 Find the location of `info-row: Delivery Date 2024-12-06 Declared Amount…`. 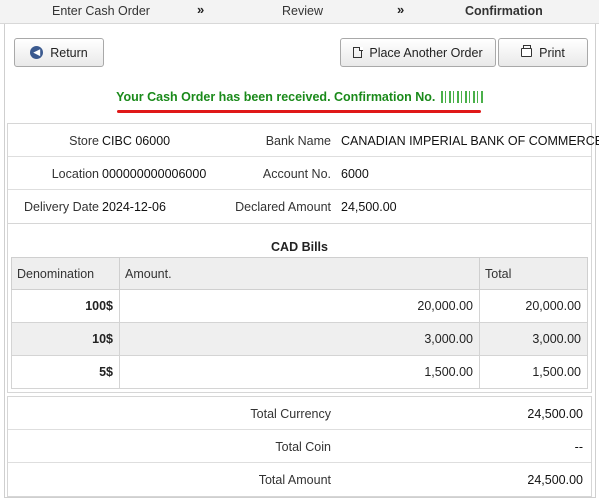

info-row: Delivery Date 2024-12-06 Declared Amount… is located at coordinates (299, 206).